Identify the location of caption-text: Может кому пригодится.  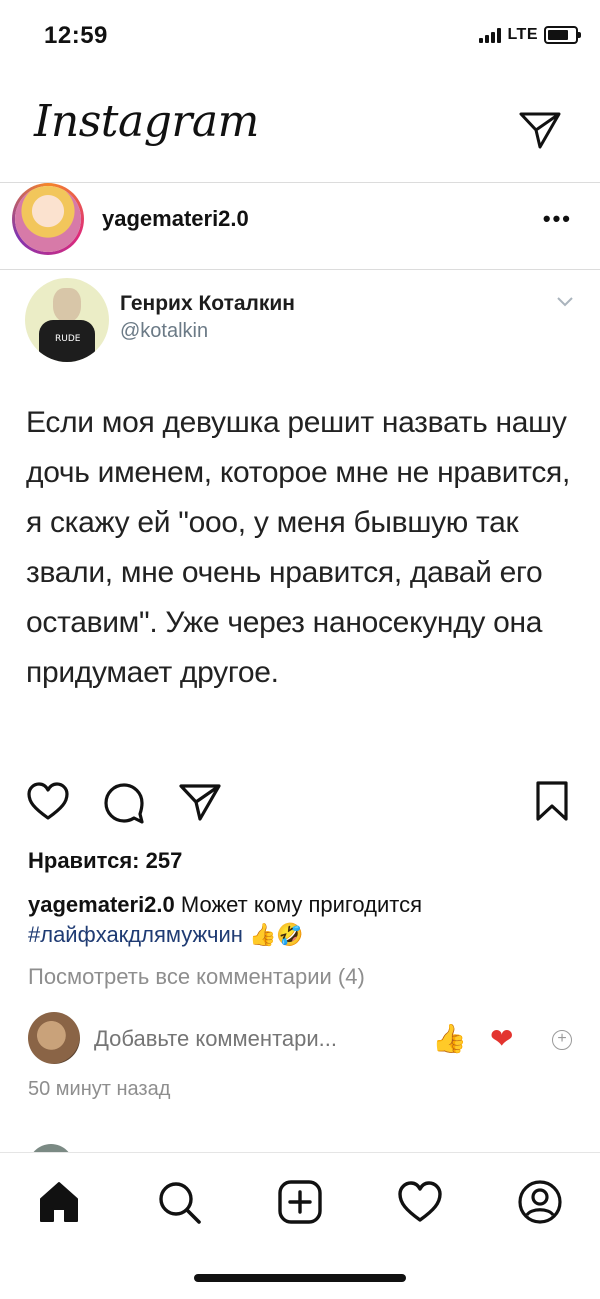
(298, 904).